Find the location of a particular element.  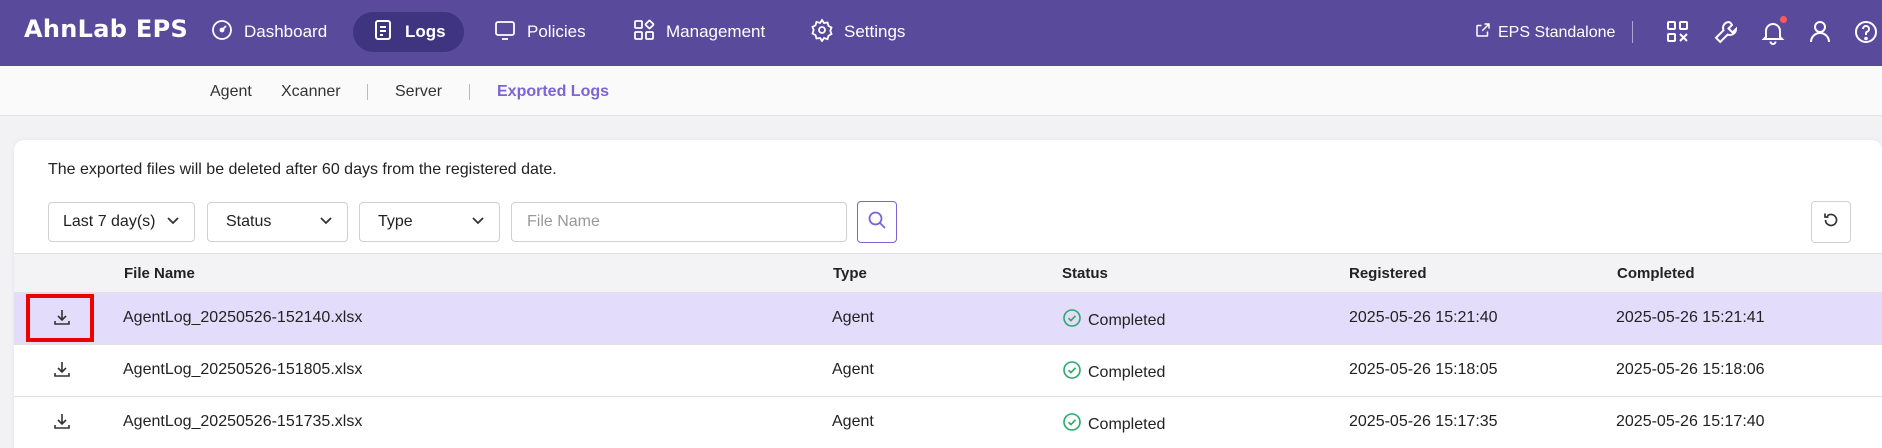

sub-navigation: Agent Xcanner Server Exported Logs is located at coordinates (941, 91).